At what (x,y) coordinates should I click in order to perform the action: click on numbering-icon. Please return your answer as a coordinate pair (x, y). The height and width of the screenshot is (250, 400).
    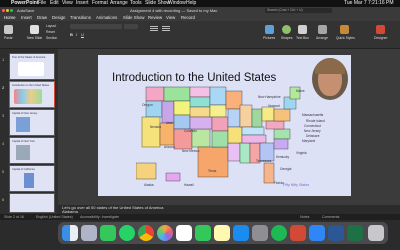
    Looking at the image, I should click on (166, 26).